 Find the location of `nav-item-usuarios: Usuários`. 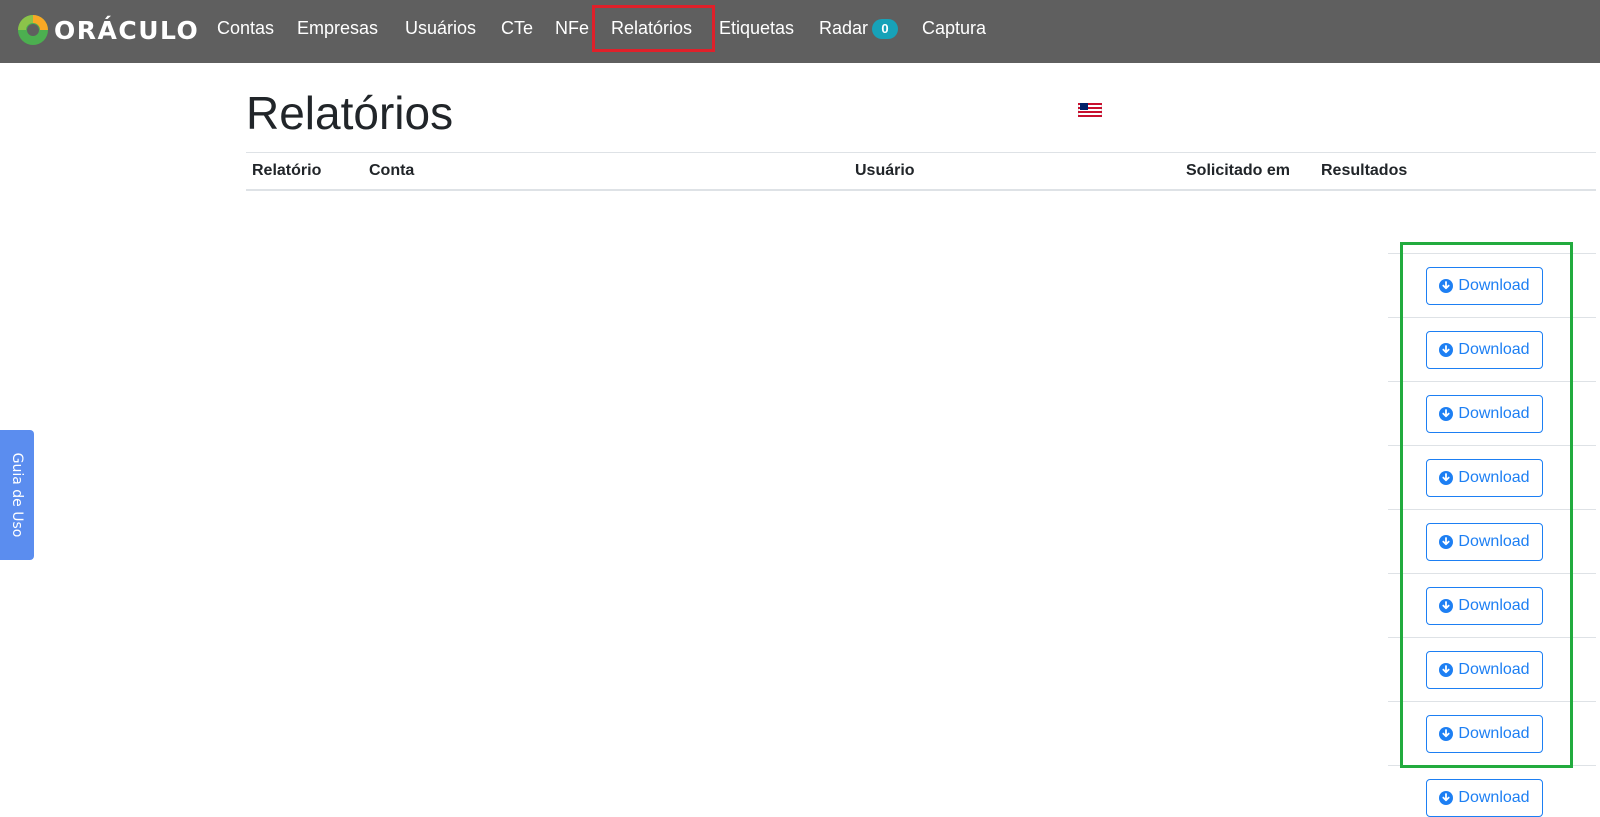

nav-item-usuarios: Usuários is located at coordinates (440, 28).